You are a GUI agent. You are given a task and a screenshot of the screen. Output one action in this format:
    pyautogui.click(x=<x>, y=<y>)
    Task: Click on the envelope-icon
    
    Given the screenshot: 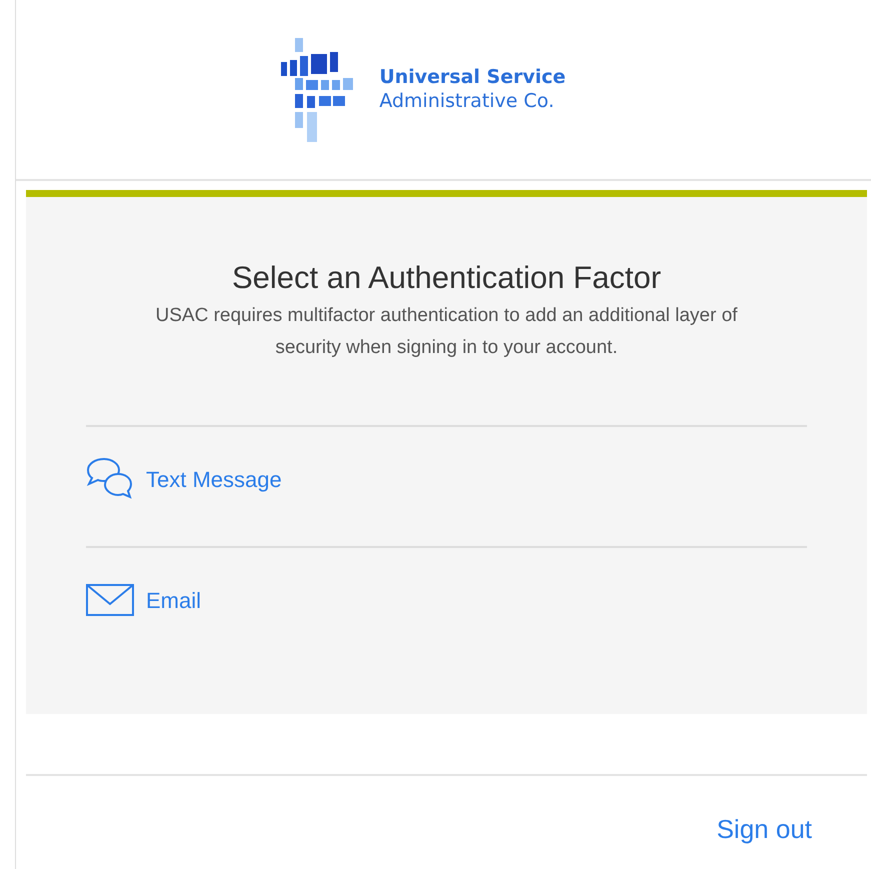 What is the action you would take?
    pyautogui.click(x=110, y=600)
    